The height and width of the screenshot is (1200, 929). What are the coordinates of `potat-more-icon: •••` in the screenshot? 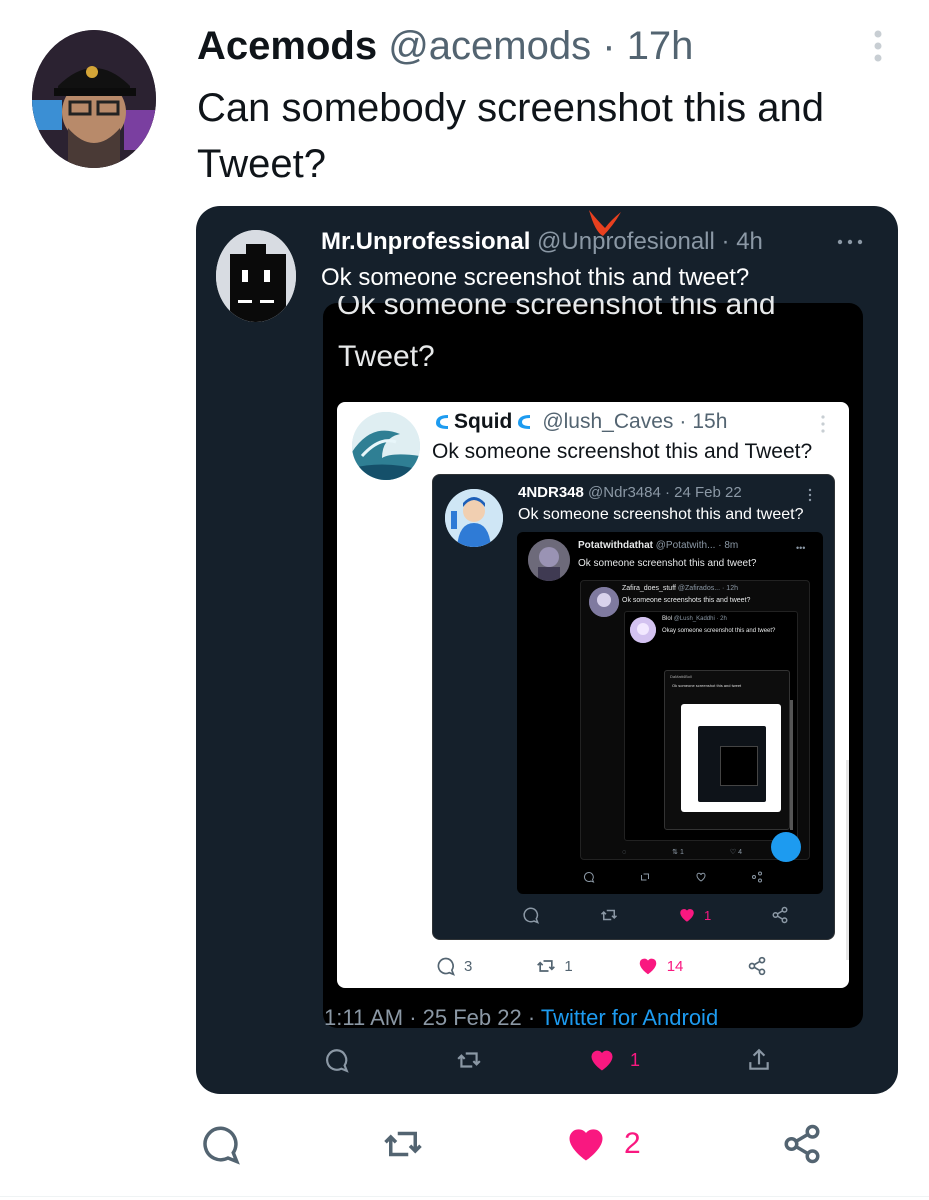 It's located at (801, 548).